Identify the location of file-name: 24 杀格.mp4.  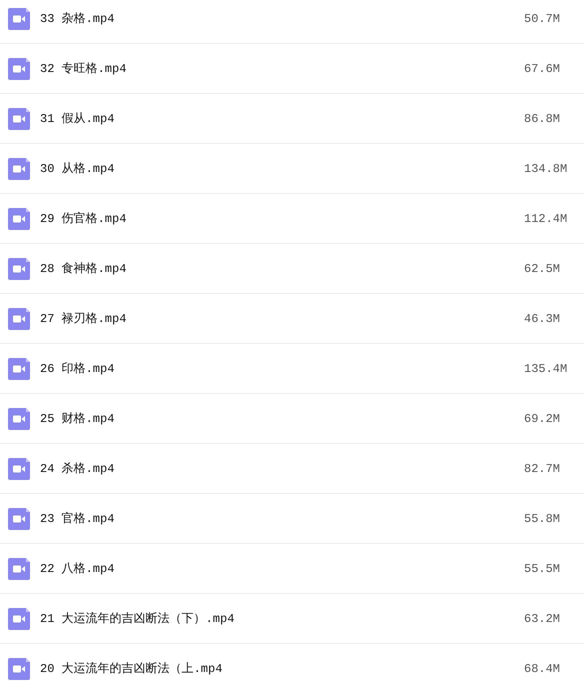
(78, 469).